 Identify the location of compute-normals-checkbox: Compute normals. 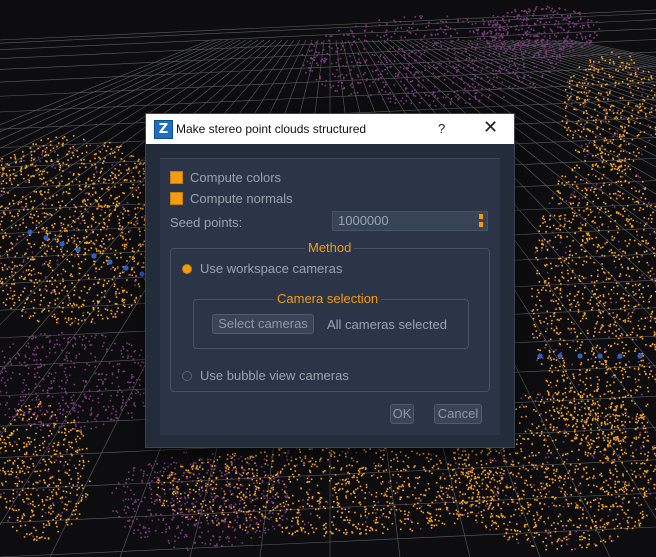
(231, 198).